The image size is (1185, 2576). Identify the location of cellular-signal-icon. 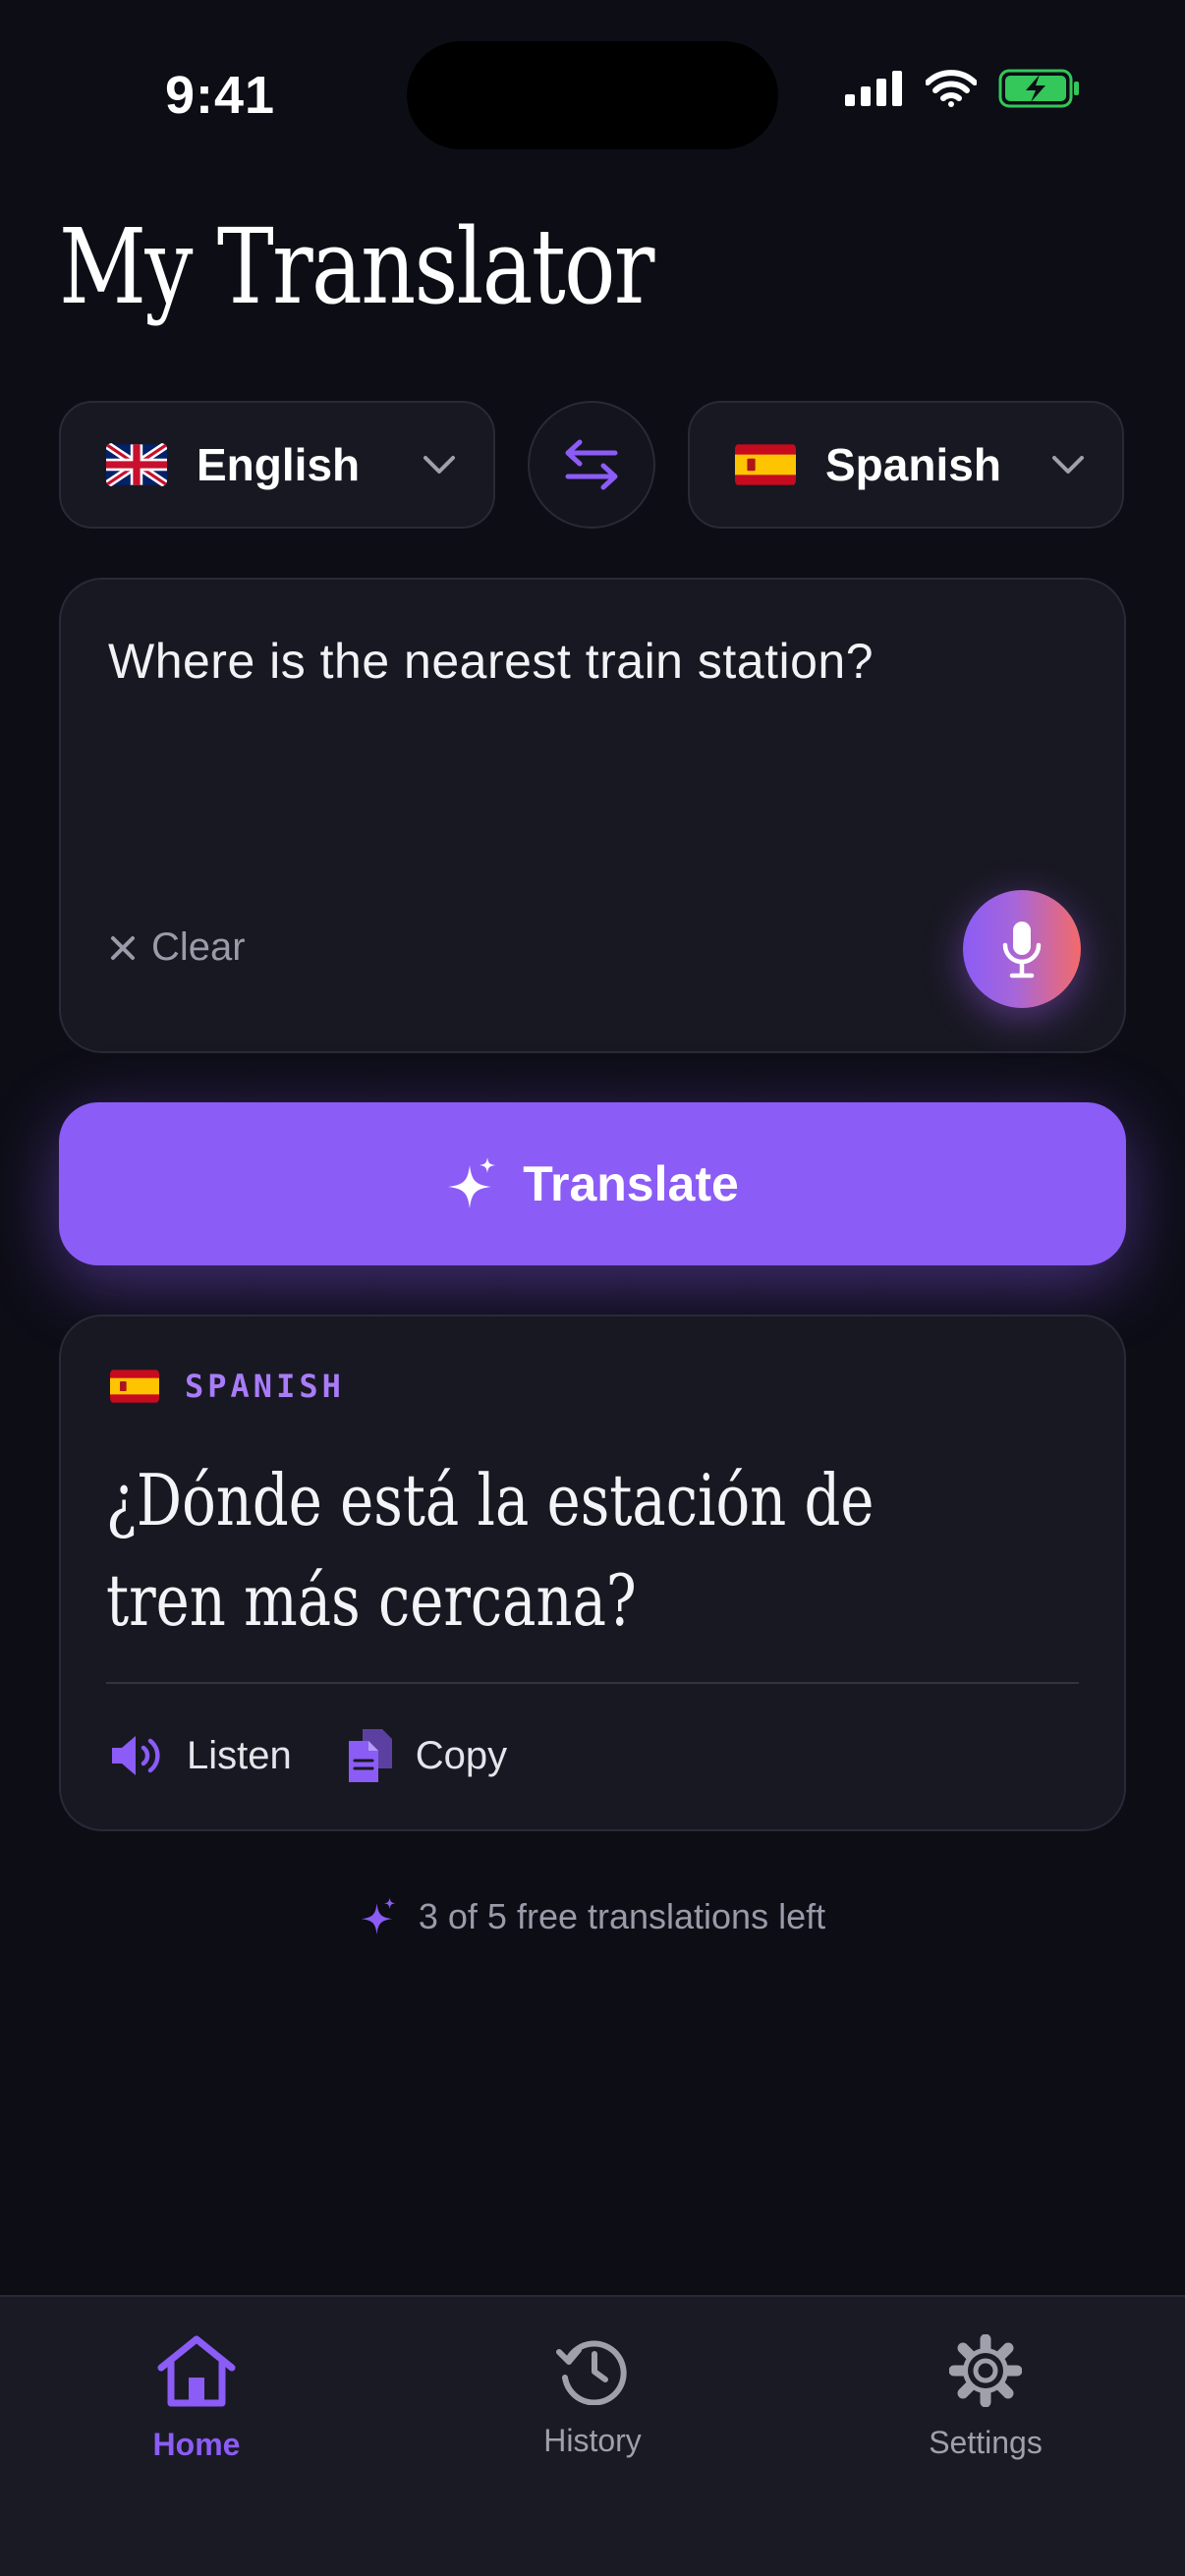
(874, 88).